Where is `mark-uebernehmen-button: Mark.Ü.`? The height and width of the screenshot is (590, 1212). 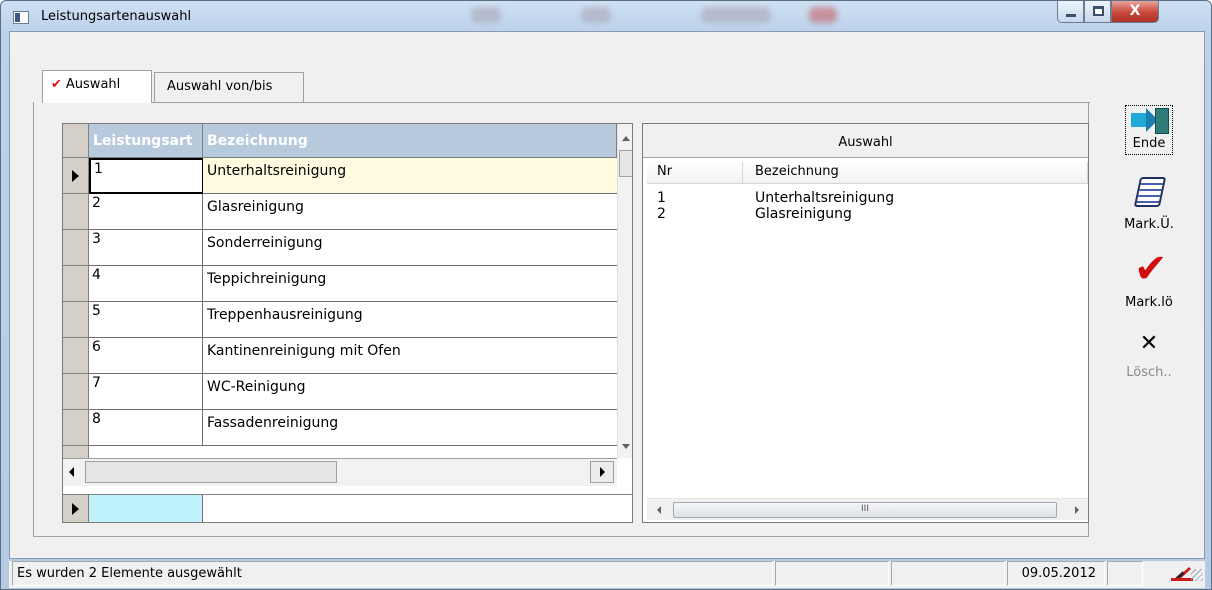 mark-uebernehmen-button: Mark.Ü. is located at coordinates (1149, 207).